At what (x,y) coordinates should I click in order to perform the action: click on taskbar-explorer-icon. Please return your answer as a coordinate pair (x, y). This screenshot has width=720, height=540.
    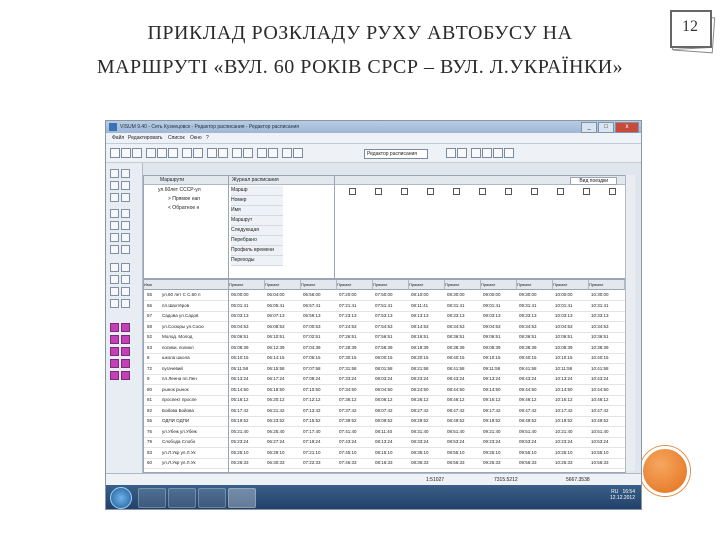
    Looking at the image, I should click on (152, 498).